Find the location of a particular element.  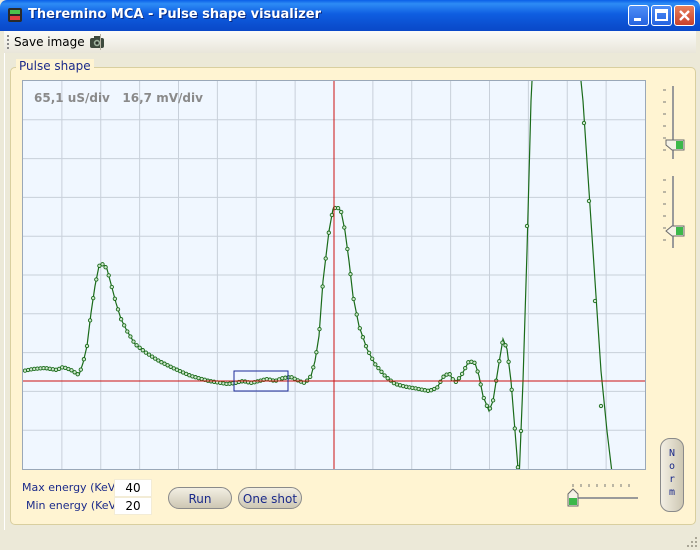

toolbar-grip is located at coordinates (9, 42).